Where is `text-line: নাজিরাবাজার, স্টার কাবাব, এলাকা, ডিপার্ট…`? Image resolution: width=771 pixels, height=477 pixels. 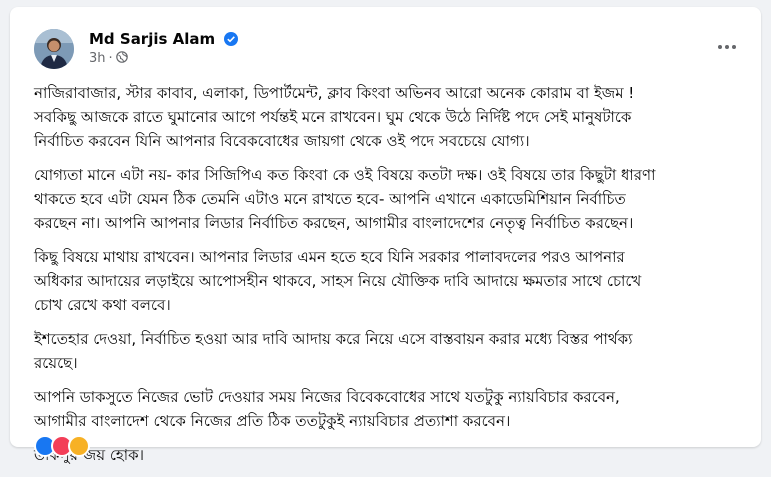
text-line: নাজিরাবাজার, স্টার কাবাব, এলাকা, ডিপার্ট… is located at coordinates (334, 93).